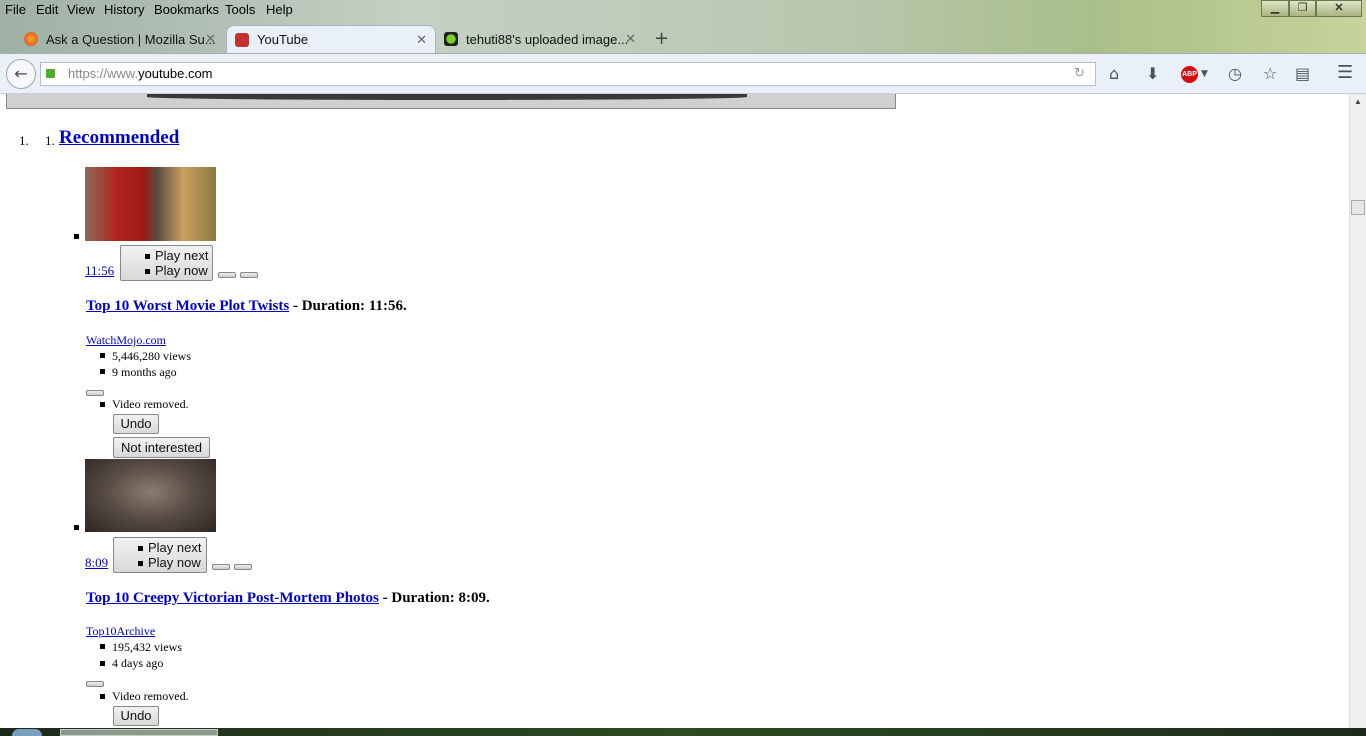 Image resolution: width=1366 pixels, height=736 pixels. Describe the element at coordinates (683, 732) in the screenshot. I see `taskbar` at that location.